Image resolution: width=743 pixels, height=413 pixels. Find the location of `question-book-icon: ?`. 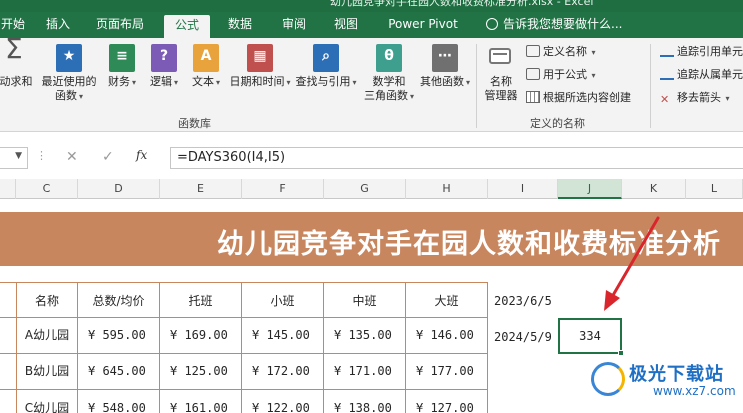

question-book-icon: ? is located at coordinates (164, 58).